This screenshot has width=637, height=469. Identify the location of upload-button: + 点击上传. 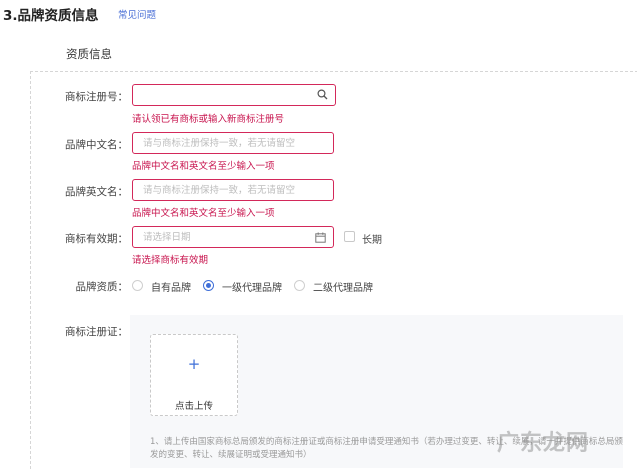
(194, 375).